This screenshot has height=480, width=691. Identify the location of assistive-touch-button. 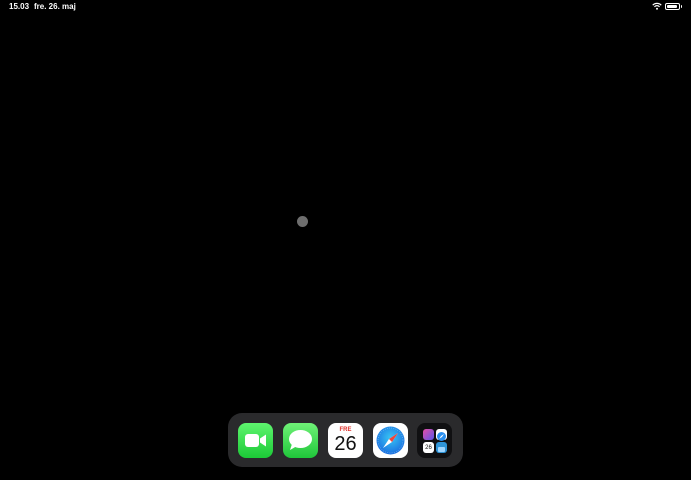
(302, 221).